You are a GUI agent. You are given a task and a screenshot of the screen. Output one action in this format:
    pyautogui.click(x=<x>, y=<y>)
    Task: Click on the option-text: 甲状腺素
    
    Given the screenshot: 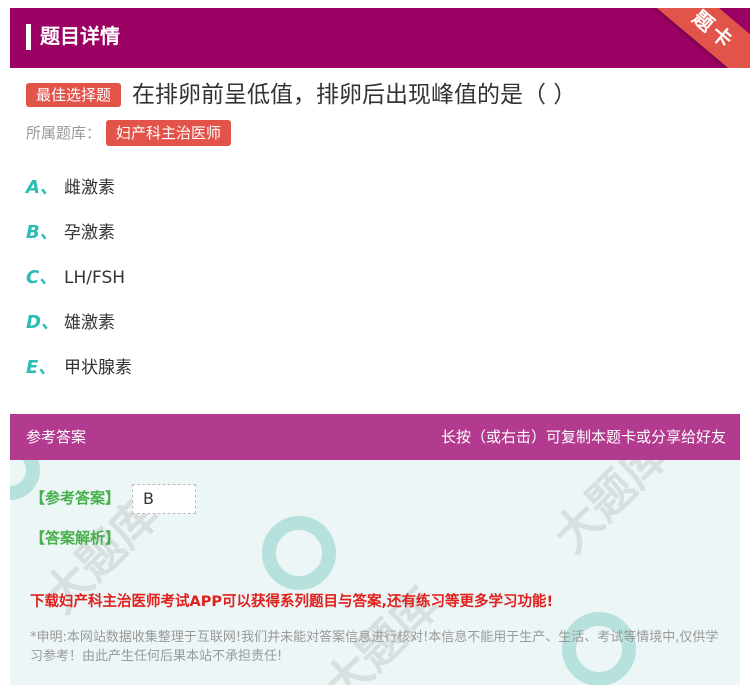 What is the action you would take?
    pyautogui.click(x=98, y=368)
    